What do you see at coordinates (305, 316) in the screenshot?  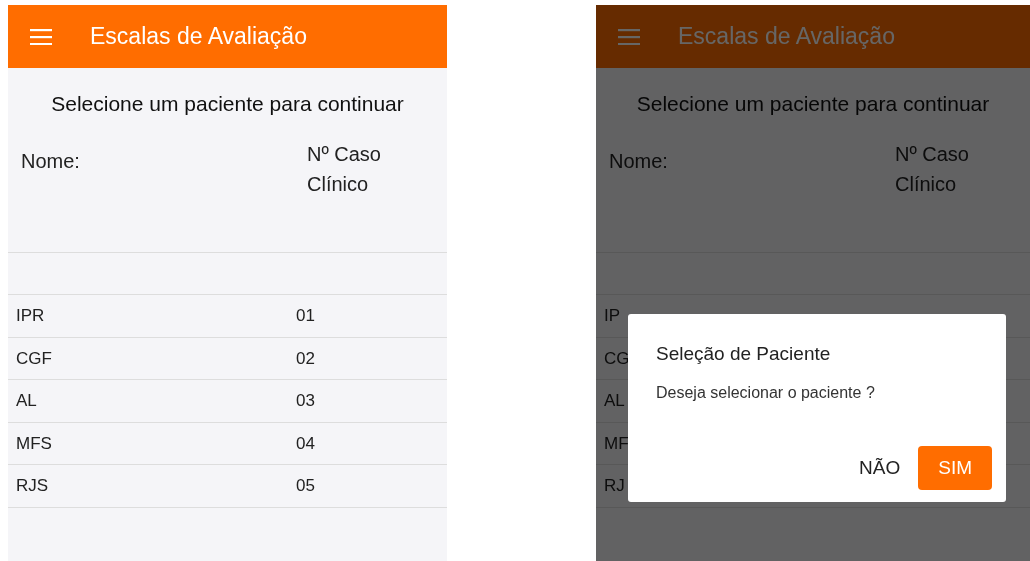 I see `case-number: 01` at bounding box center [305, 316].